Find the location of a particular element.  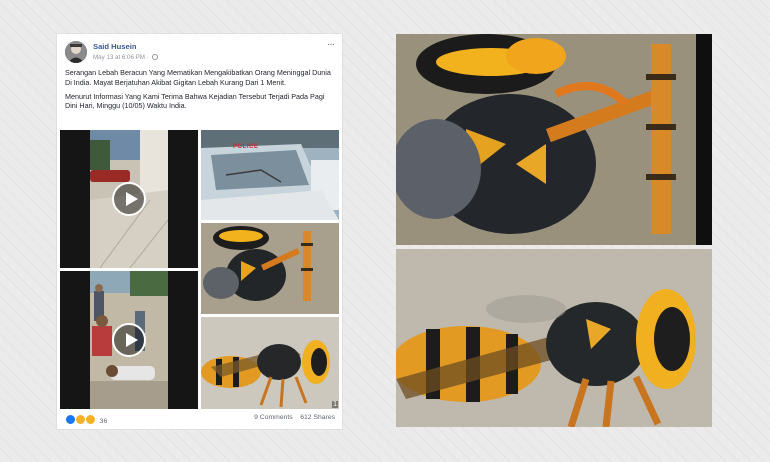

wow-reaction-icon is located at coordinates (90, 419).